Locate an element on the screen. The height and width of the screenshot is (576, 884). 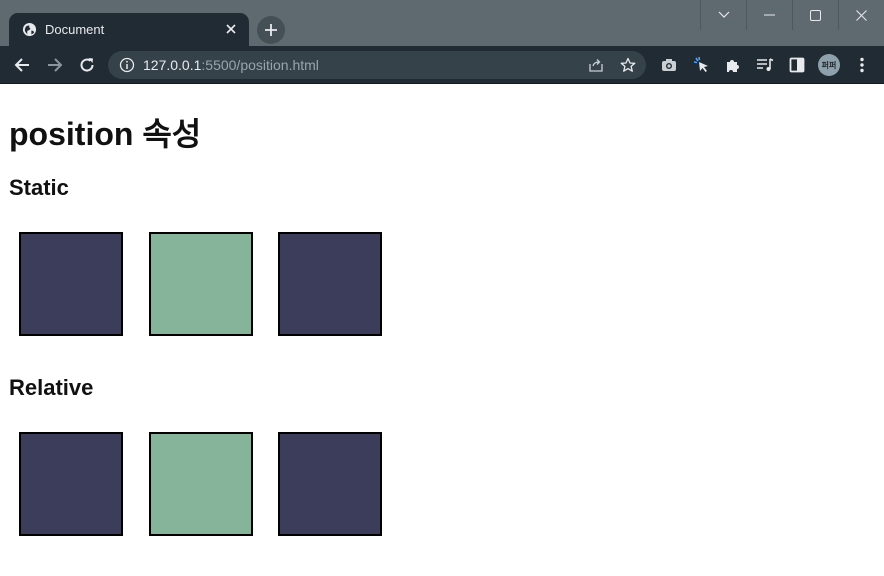
url-text: 127.0.0.1:5500/position.html is located at coordinates (231, 65).